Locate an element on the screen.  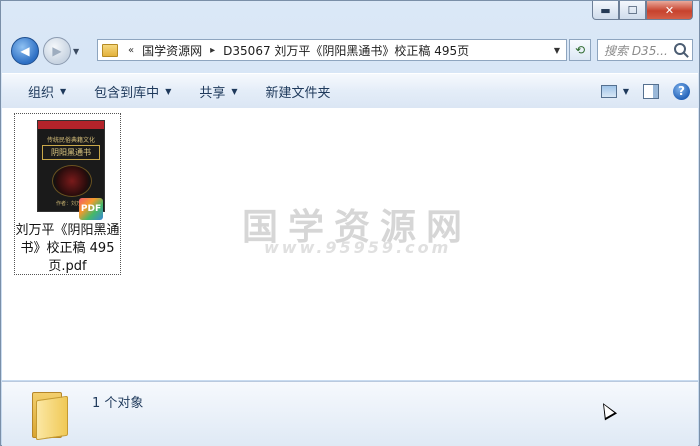
details-pane: 1 个对象 is located at coordinates (350, 413).